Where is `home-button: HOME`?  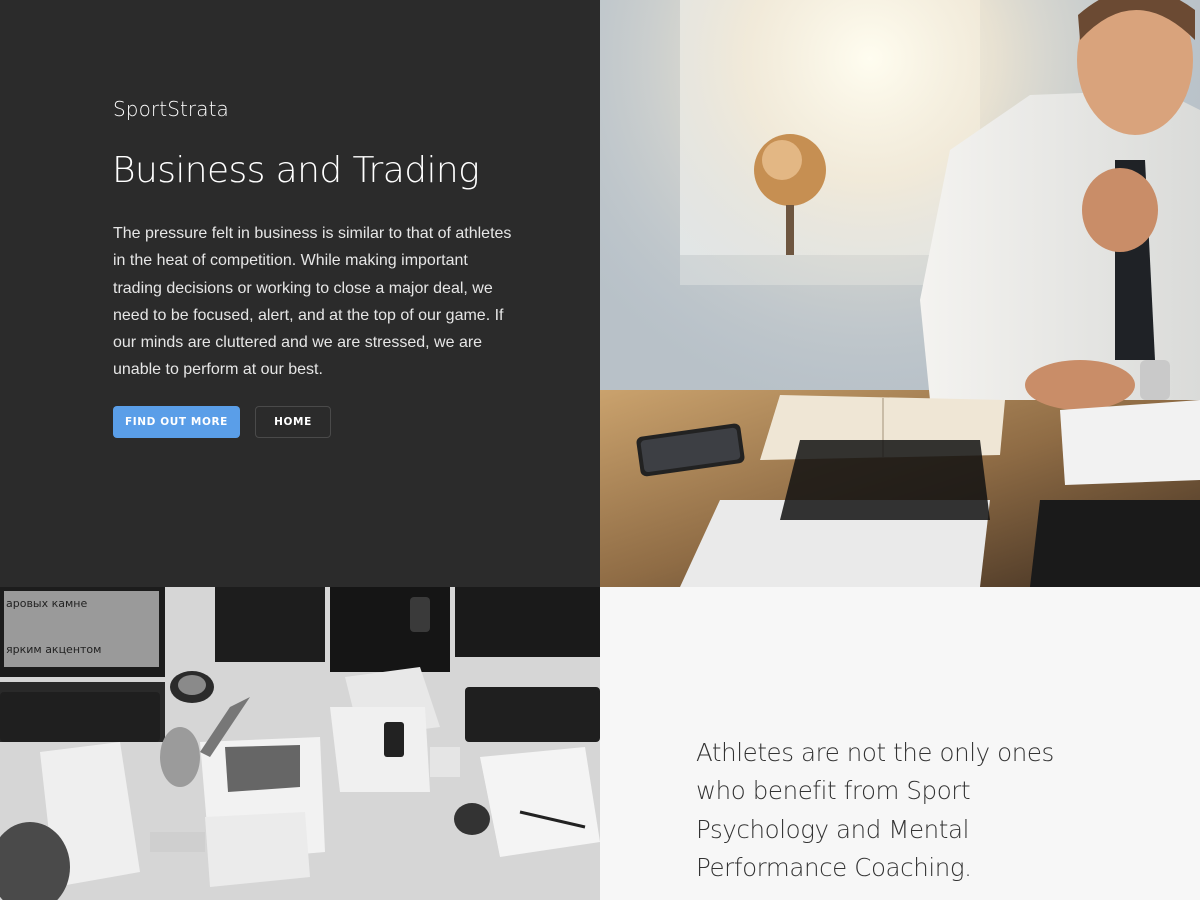 home-button: HOME is located at coordinates (293, 422).